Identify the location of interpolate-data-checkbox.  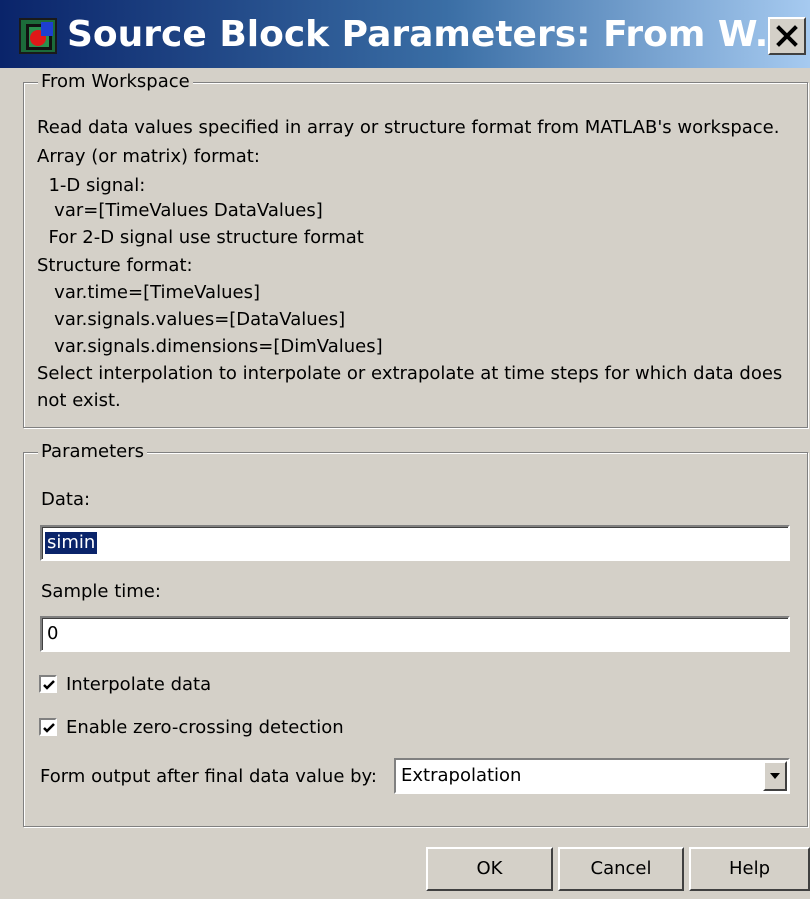
(48, 684).